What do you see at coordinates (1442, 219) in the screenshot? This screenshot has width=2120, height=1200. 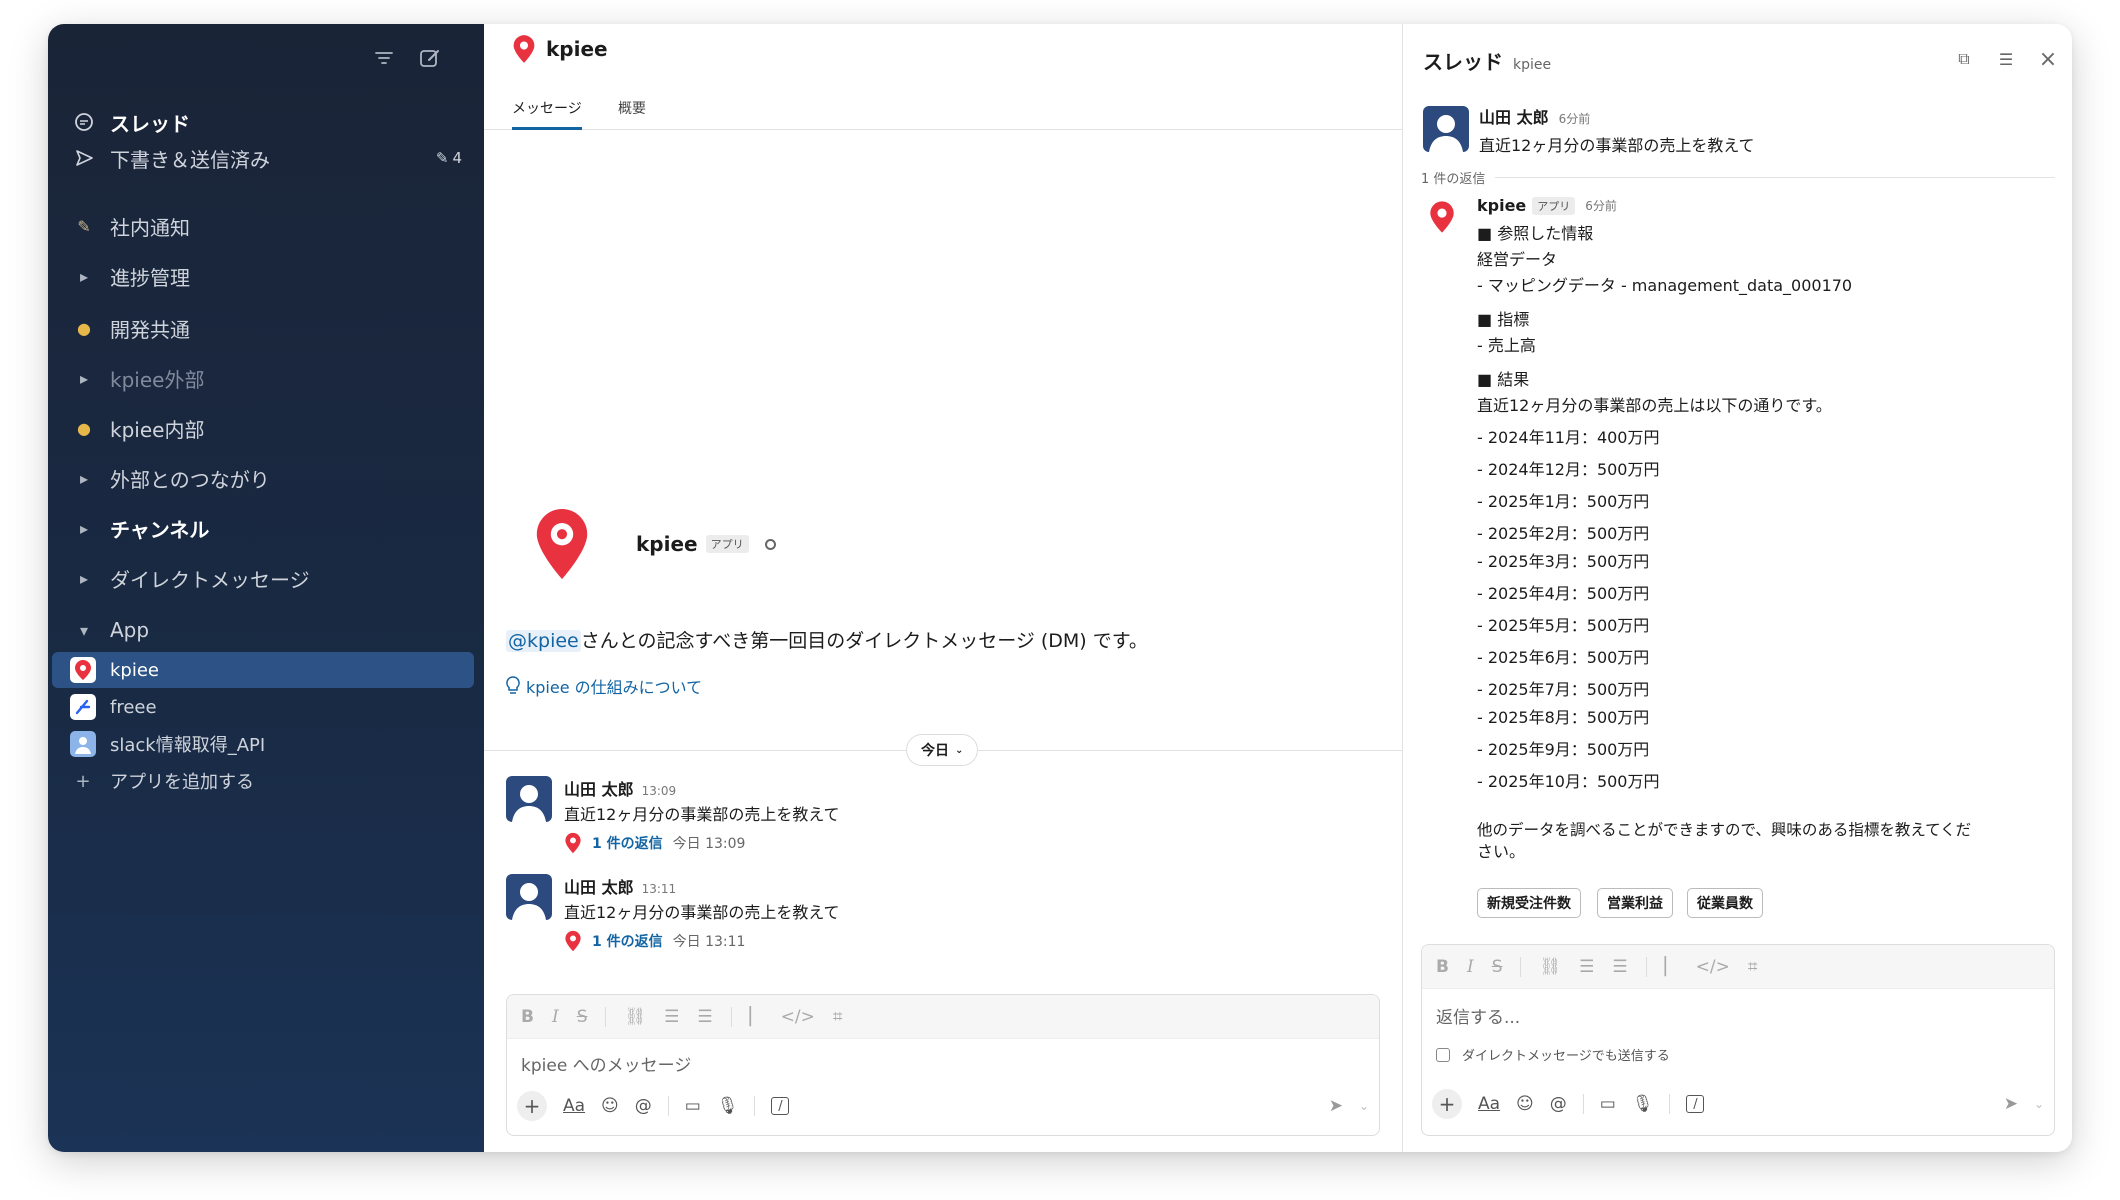 I see `kpiee-avatar-icon` at bounding box center [1442, 219].